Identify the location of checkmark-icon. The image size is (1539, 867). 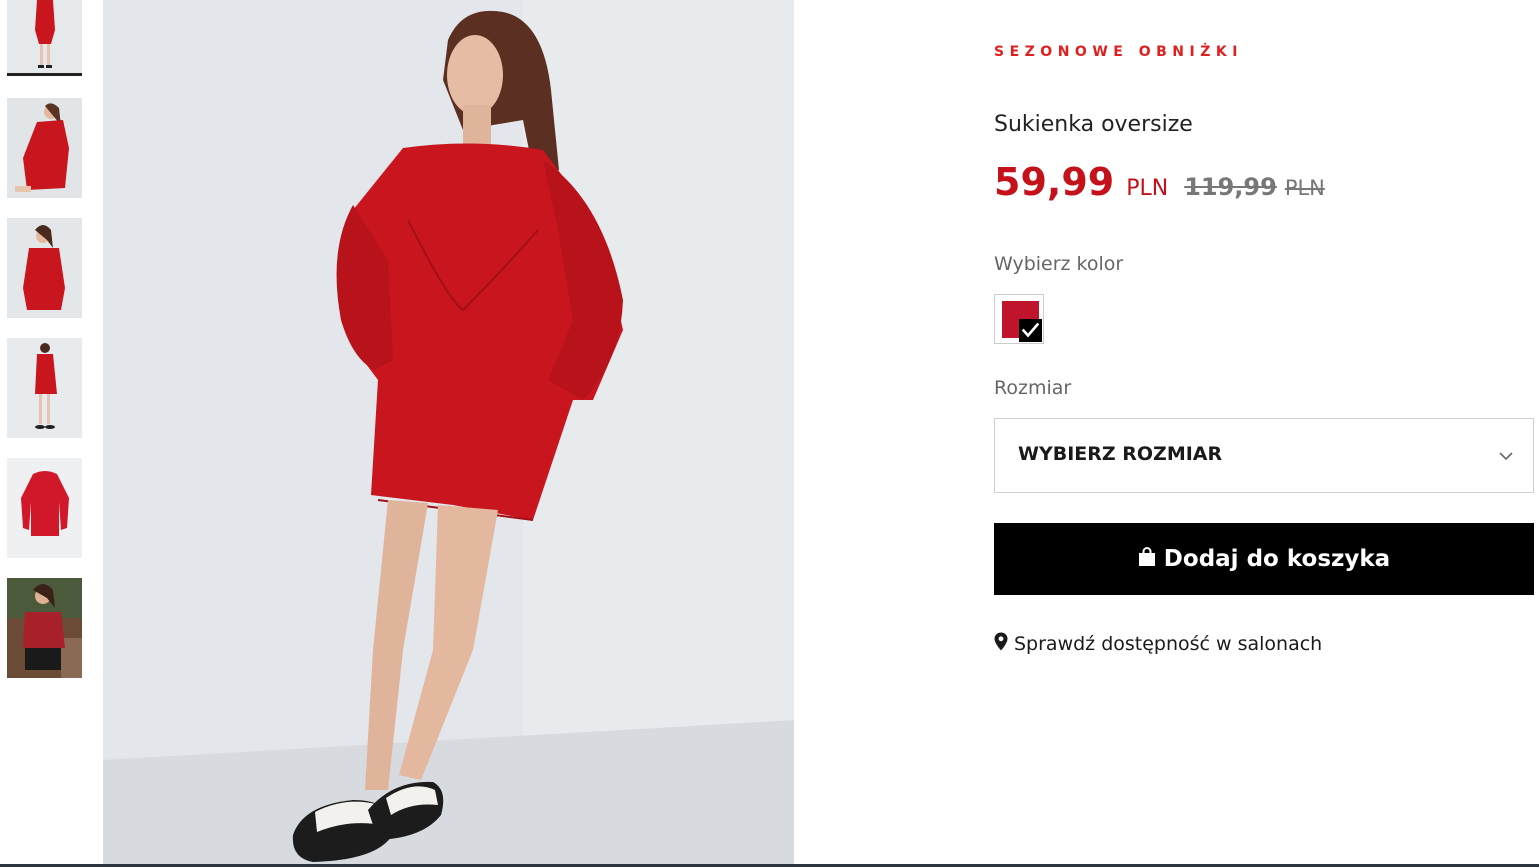
(1030, 330).